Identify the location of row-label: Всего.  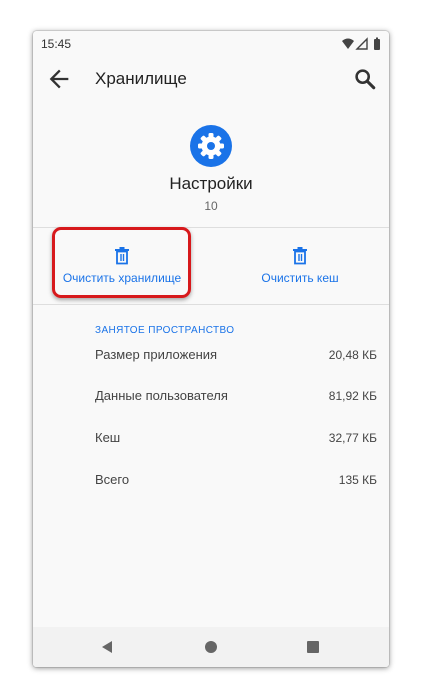
(112, 479).